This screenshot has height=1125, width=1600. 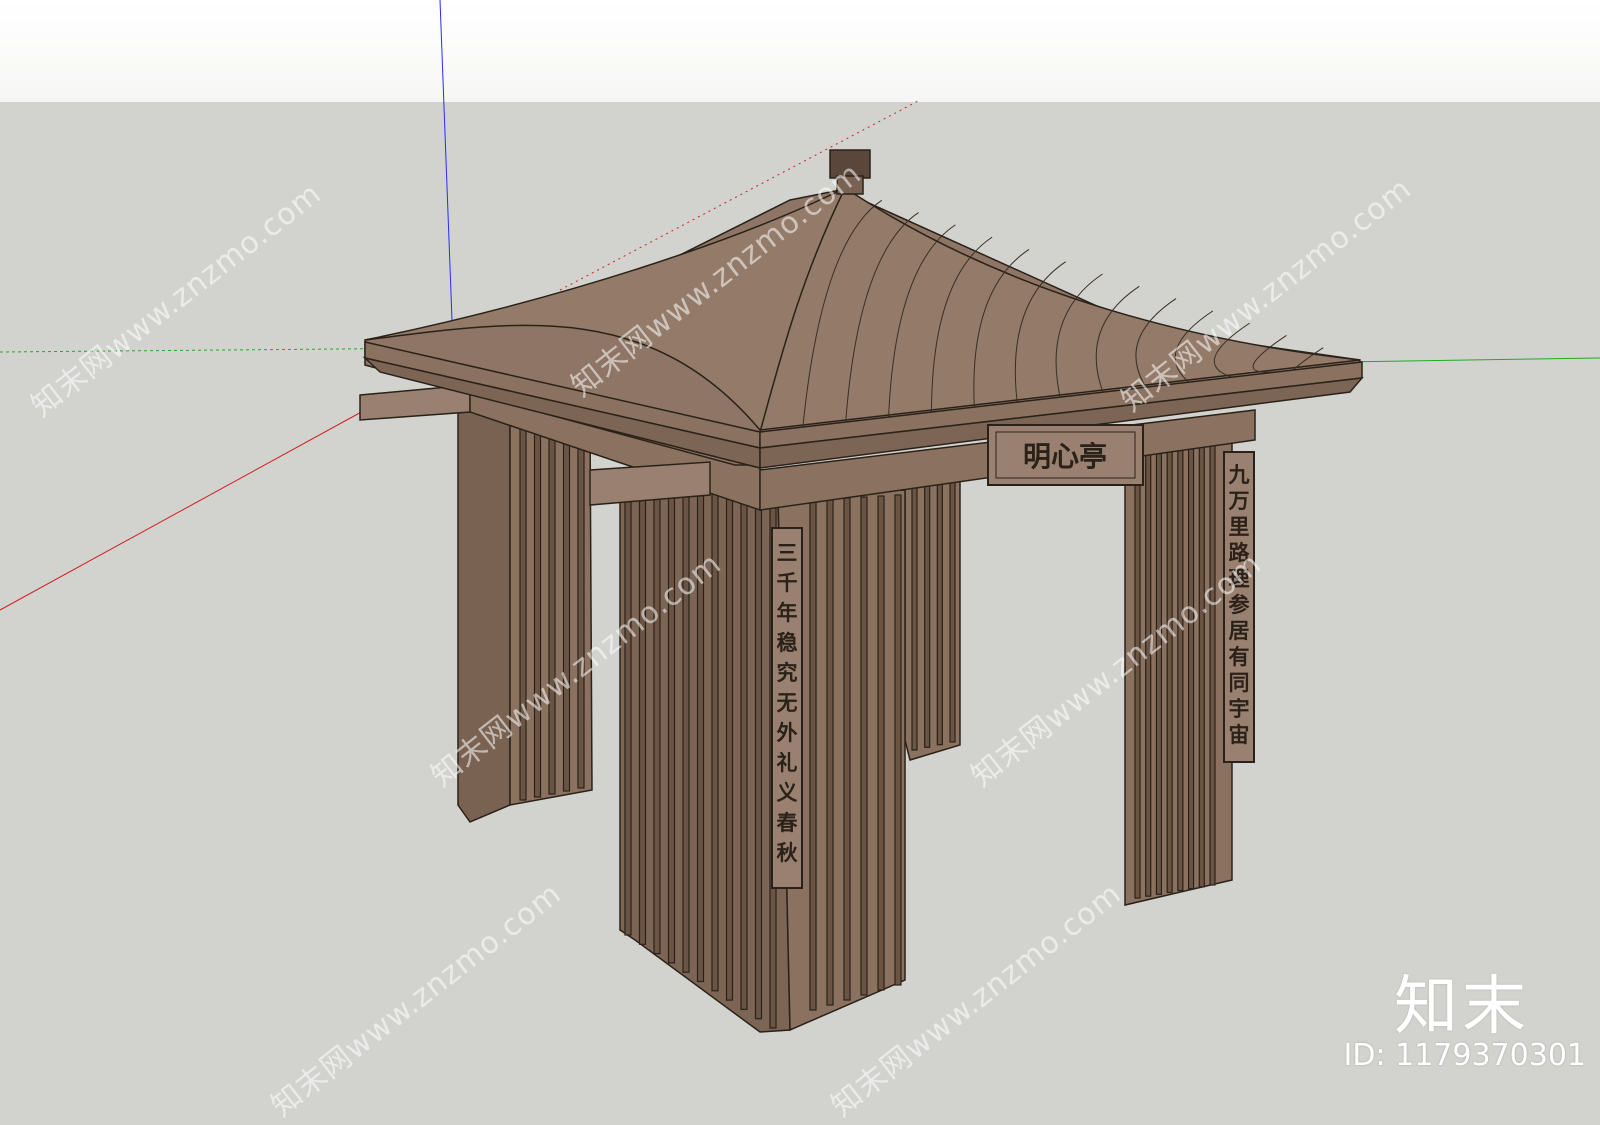 What do you see at coordinates (1239, 500) in the screenshot?
I see `couplet-character: 万` at bounding box center [1239, 500].